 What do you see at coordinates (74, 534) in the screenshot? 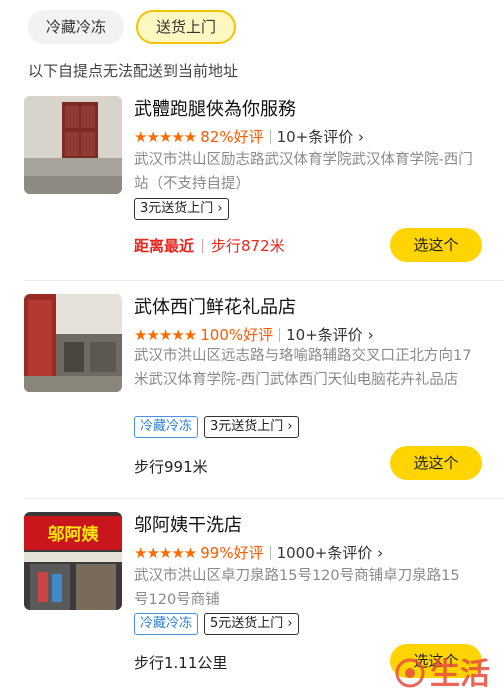
I see `shop-sign-text: 邬阿姨` at bounding box center [74, 534].